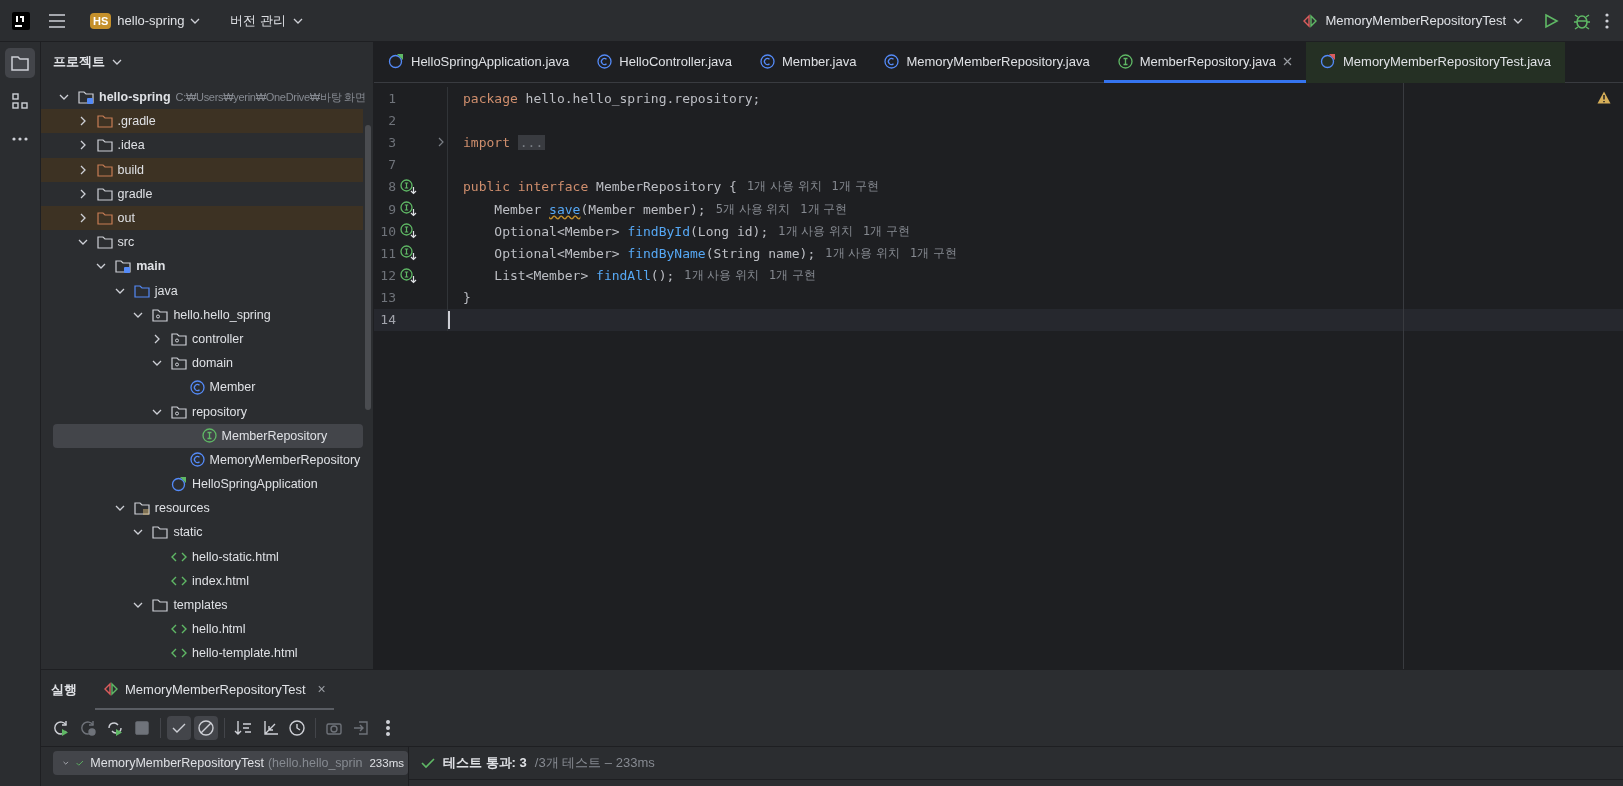 This screenshot has height=786, width=1623. What do you see at coordinates (1436, 62) in the screenshot?
I see `editor-tab: MemoryMemberRepositoryTest.java` at bounding box center [1436, 62].